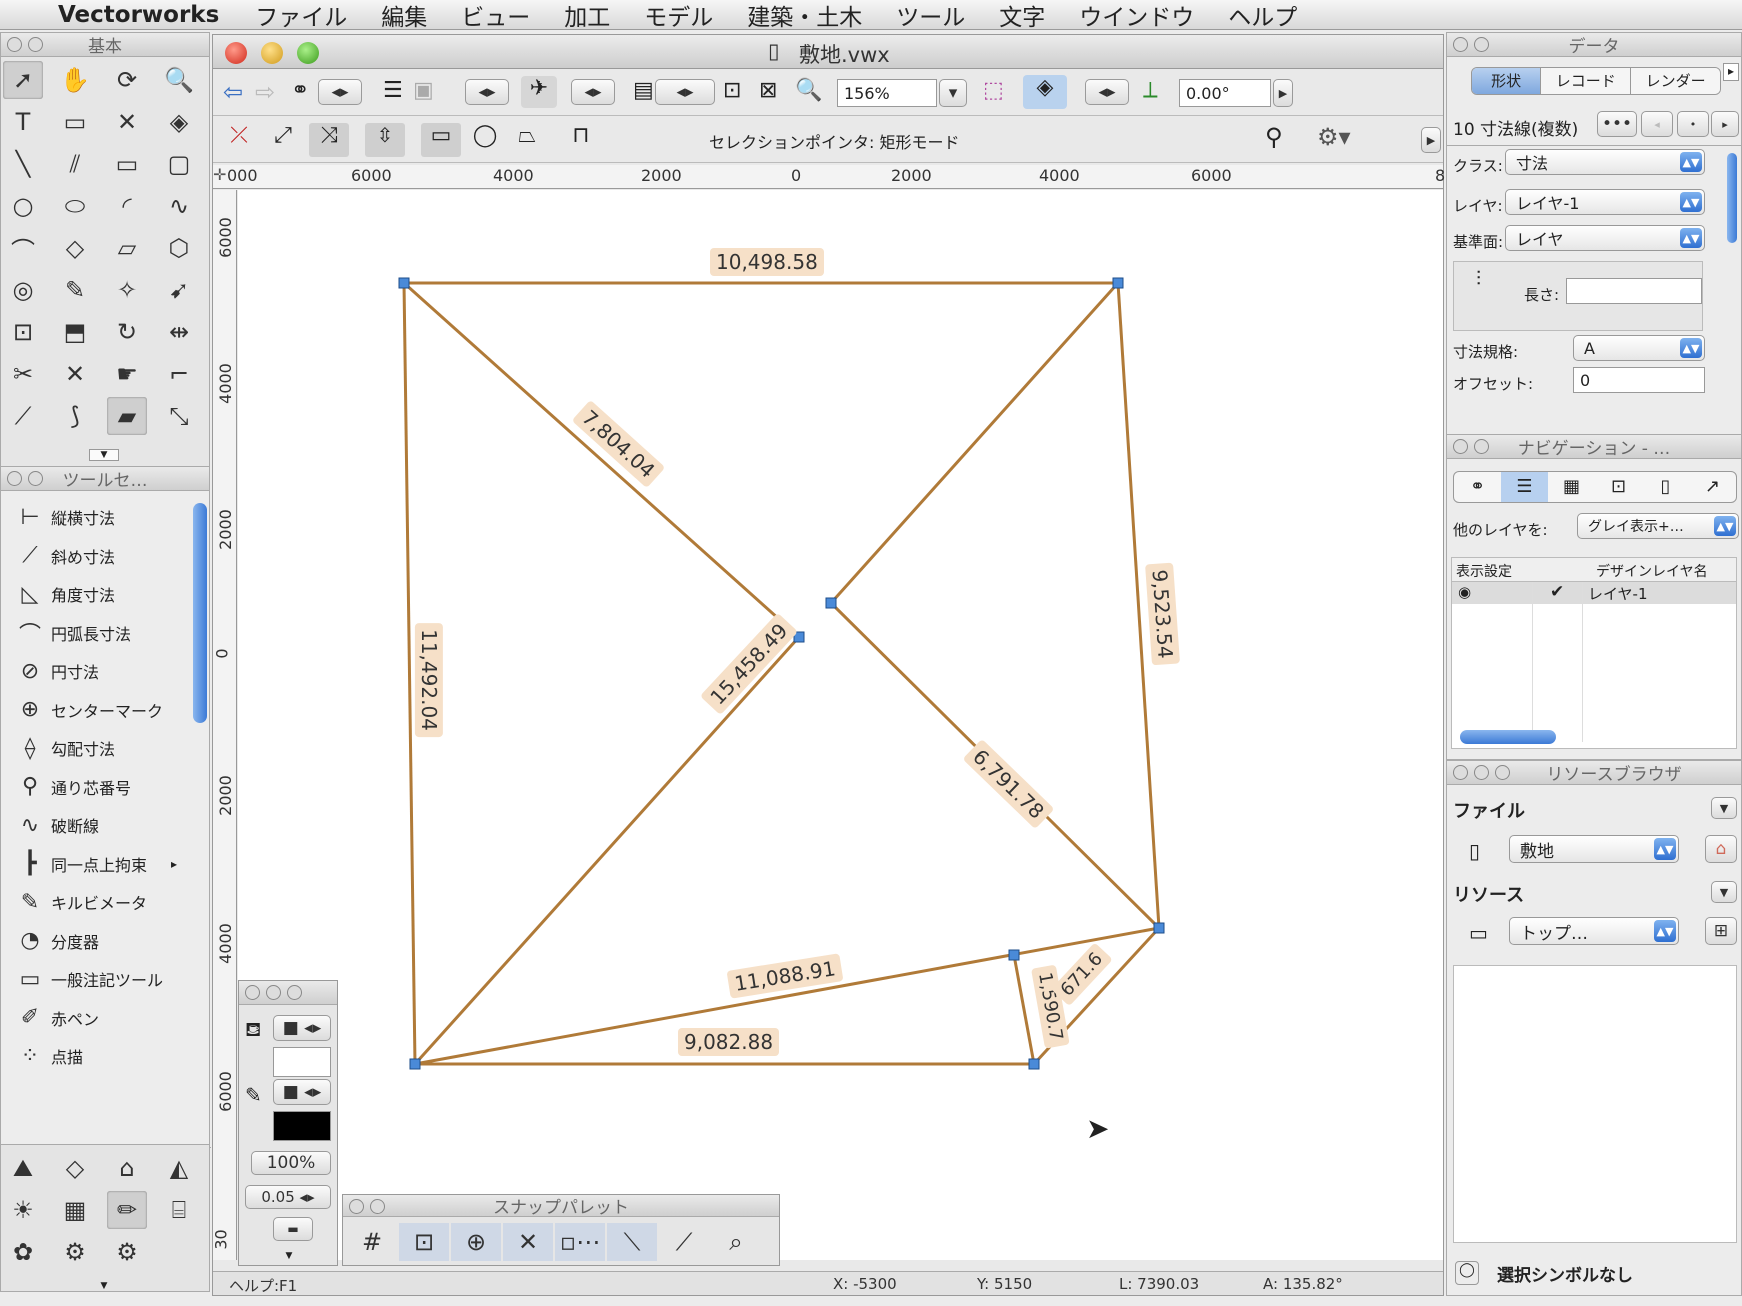 This screenshot has height=1306, width=1742. What do you see at coordinates (289, 1257) in the screenshot?
I see `expand-arrow-icon: ▼` at bounding box center [289, 1257].